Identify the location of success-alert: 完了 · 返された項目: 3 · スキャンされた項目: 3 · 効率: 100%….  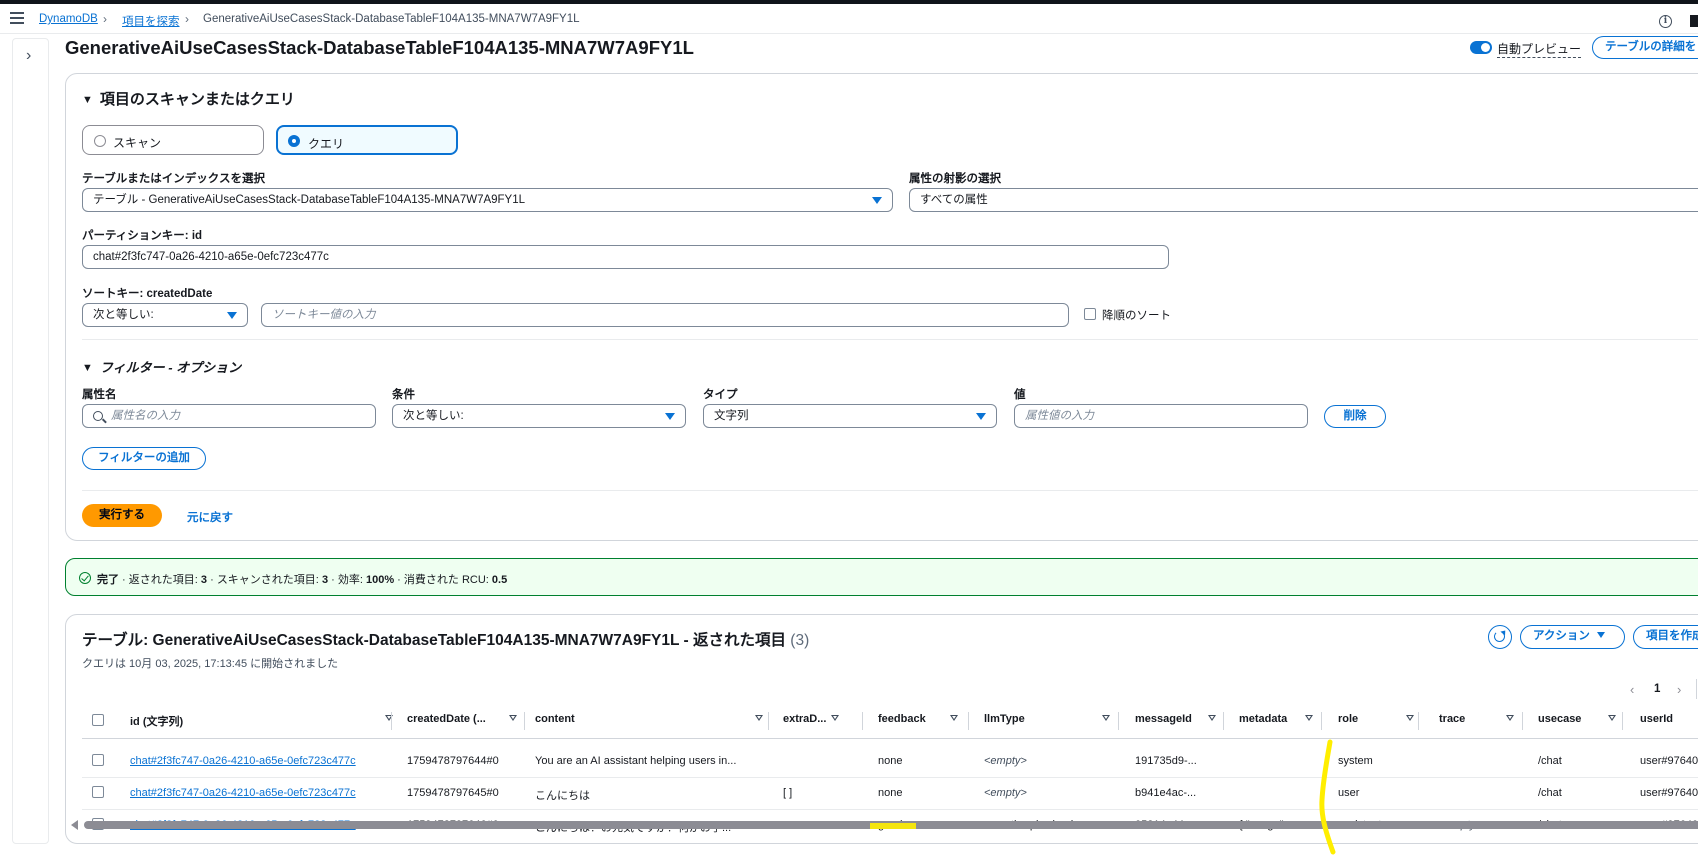
(881, 577).